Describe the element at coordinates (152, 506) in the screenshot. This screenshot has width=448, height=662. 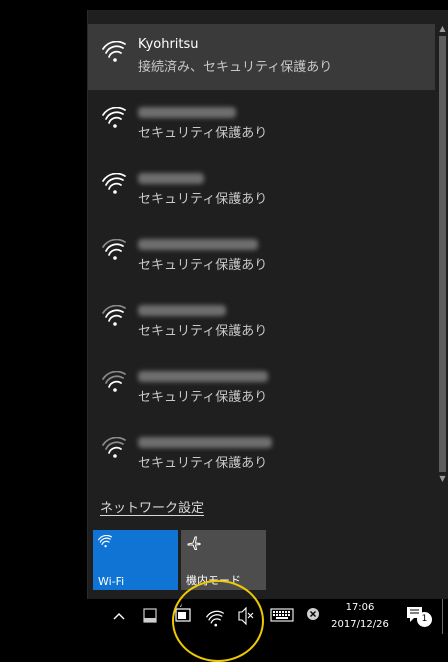
I see `network-settings-link: ネットワーク設定` at that location.